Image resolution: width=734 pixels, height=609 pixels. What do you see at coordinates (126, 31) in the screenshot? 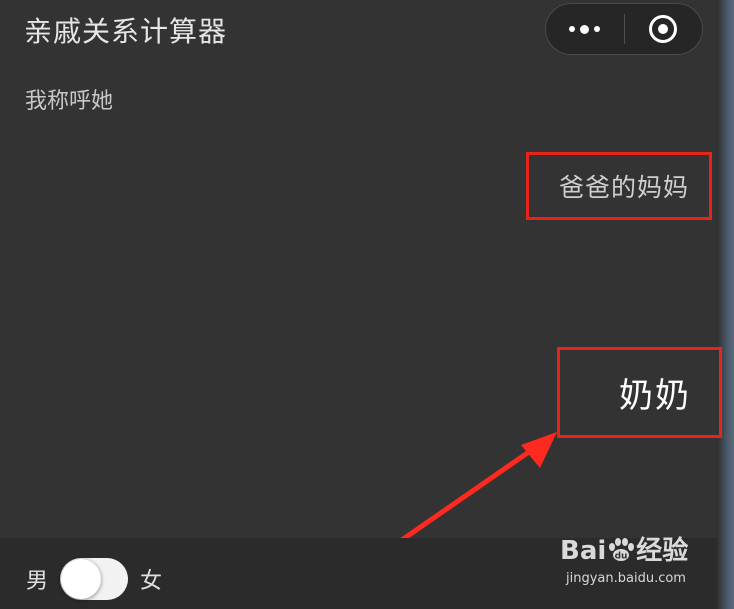
I see `page-title: 亲戚关系计算器` at bounding box center [126, 31].